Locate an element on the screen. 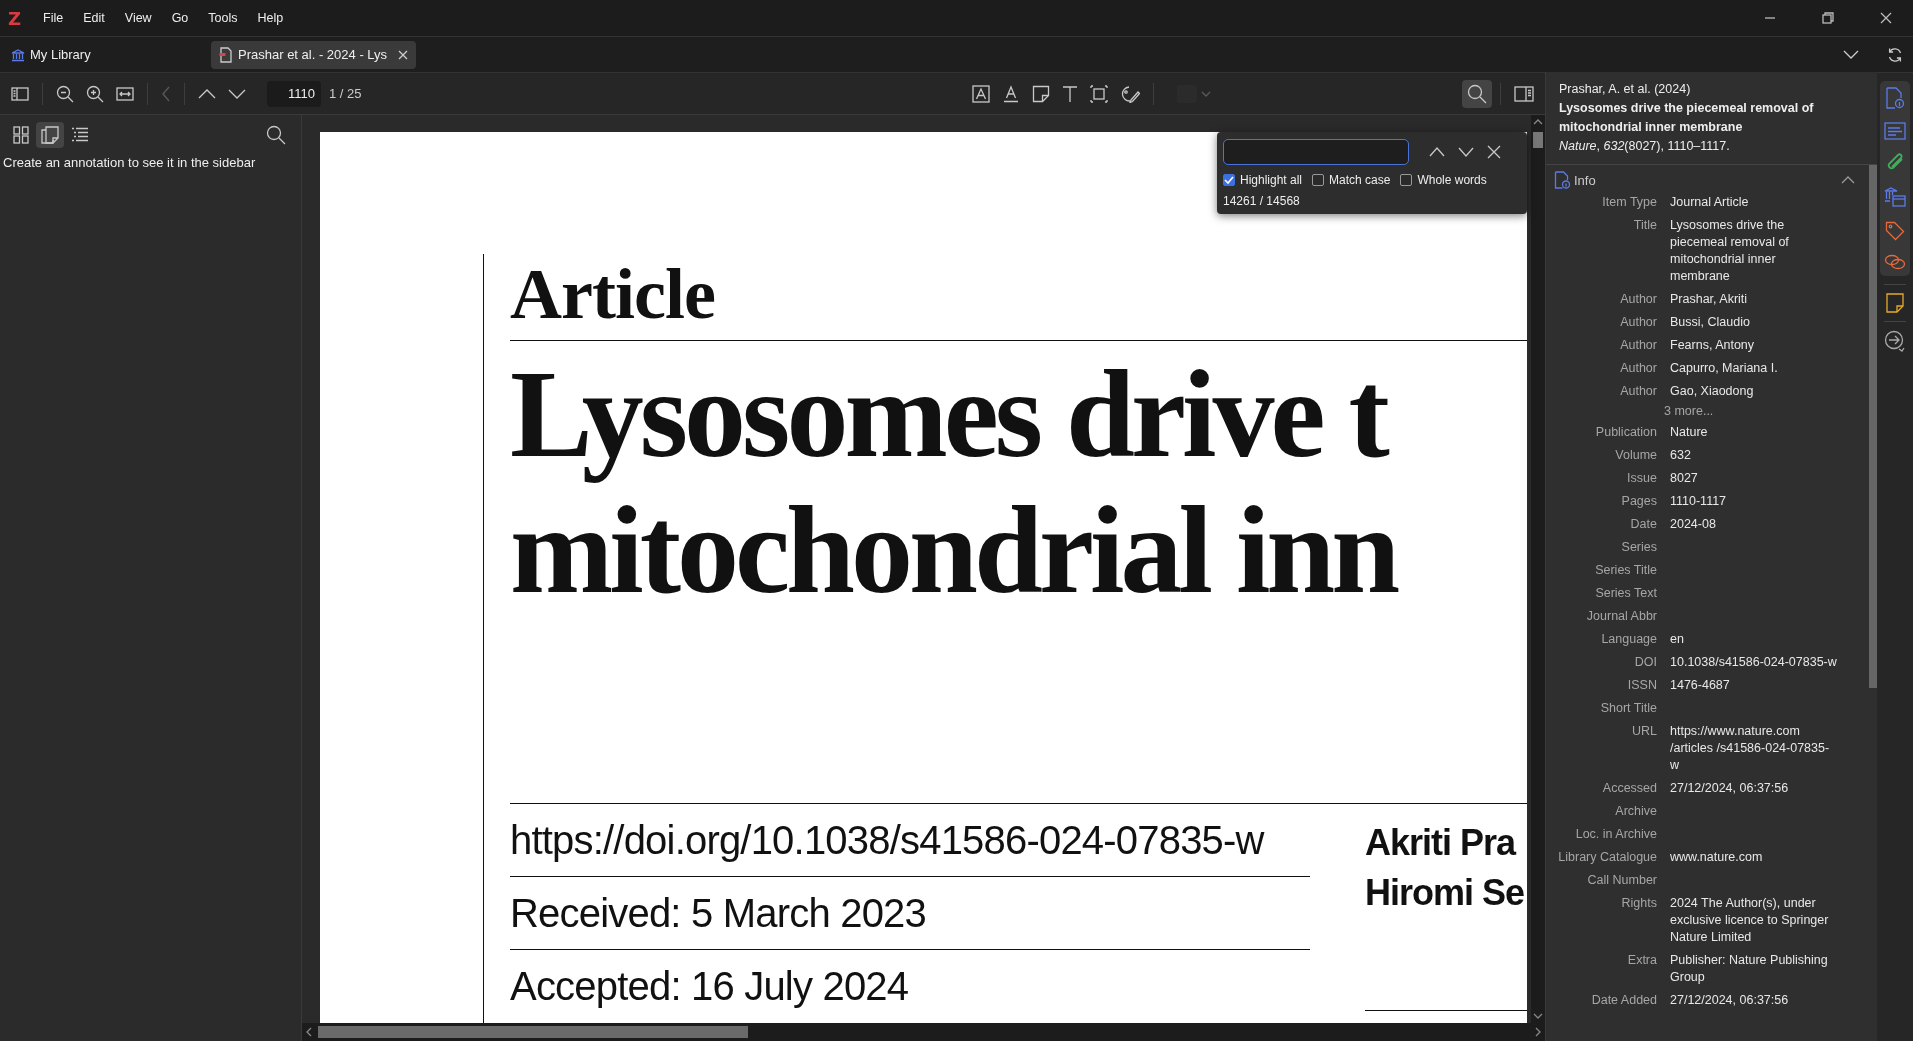 This screenshot has height=1041, width=1913. field-value: Nature is located at coordinates (1753, 432).